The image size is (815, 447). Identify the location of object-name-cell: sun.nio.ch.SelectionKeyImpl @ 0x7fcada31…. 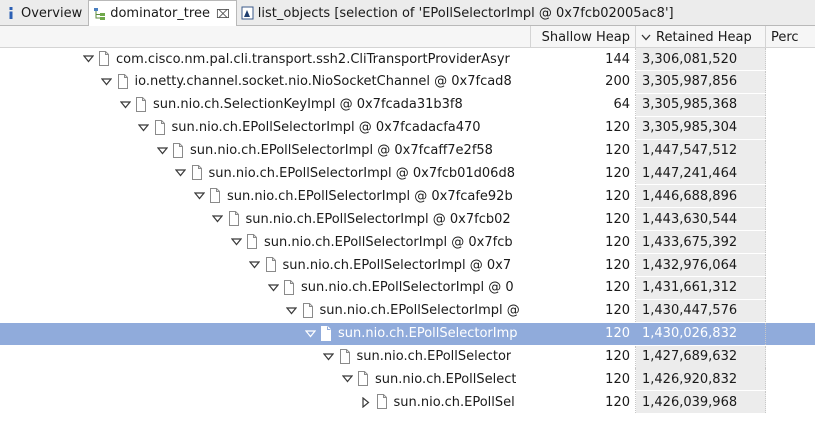
(265, 105).